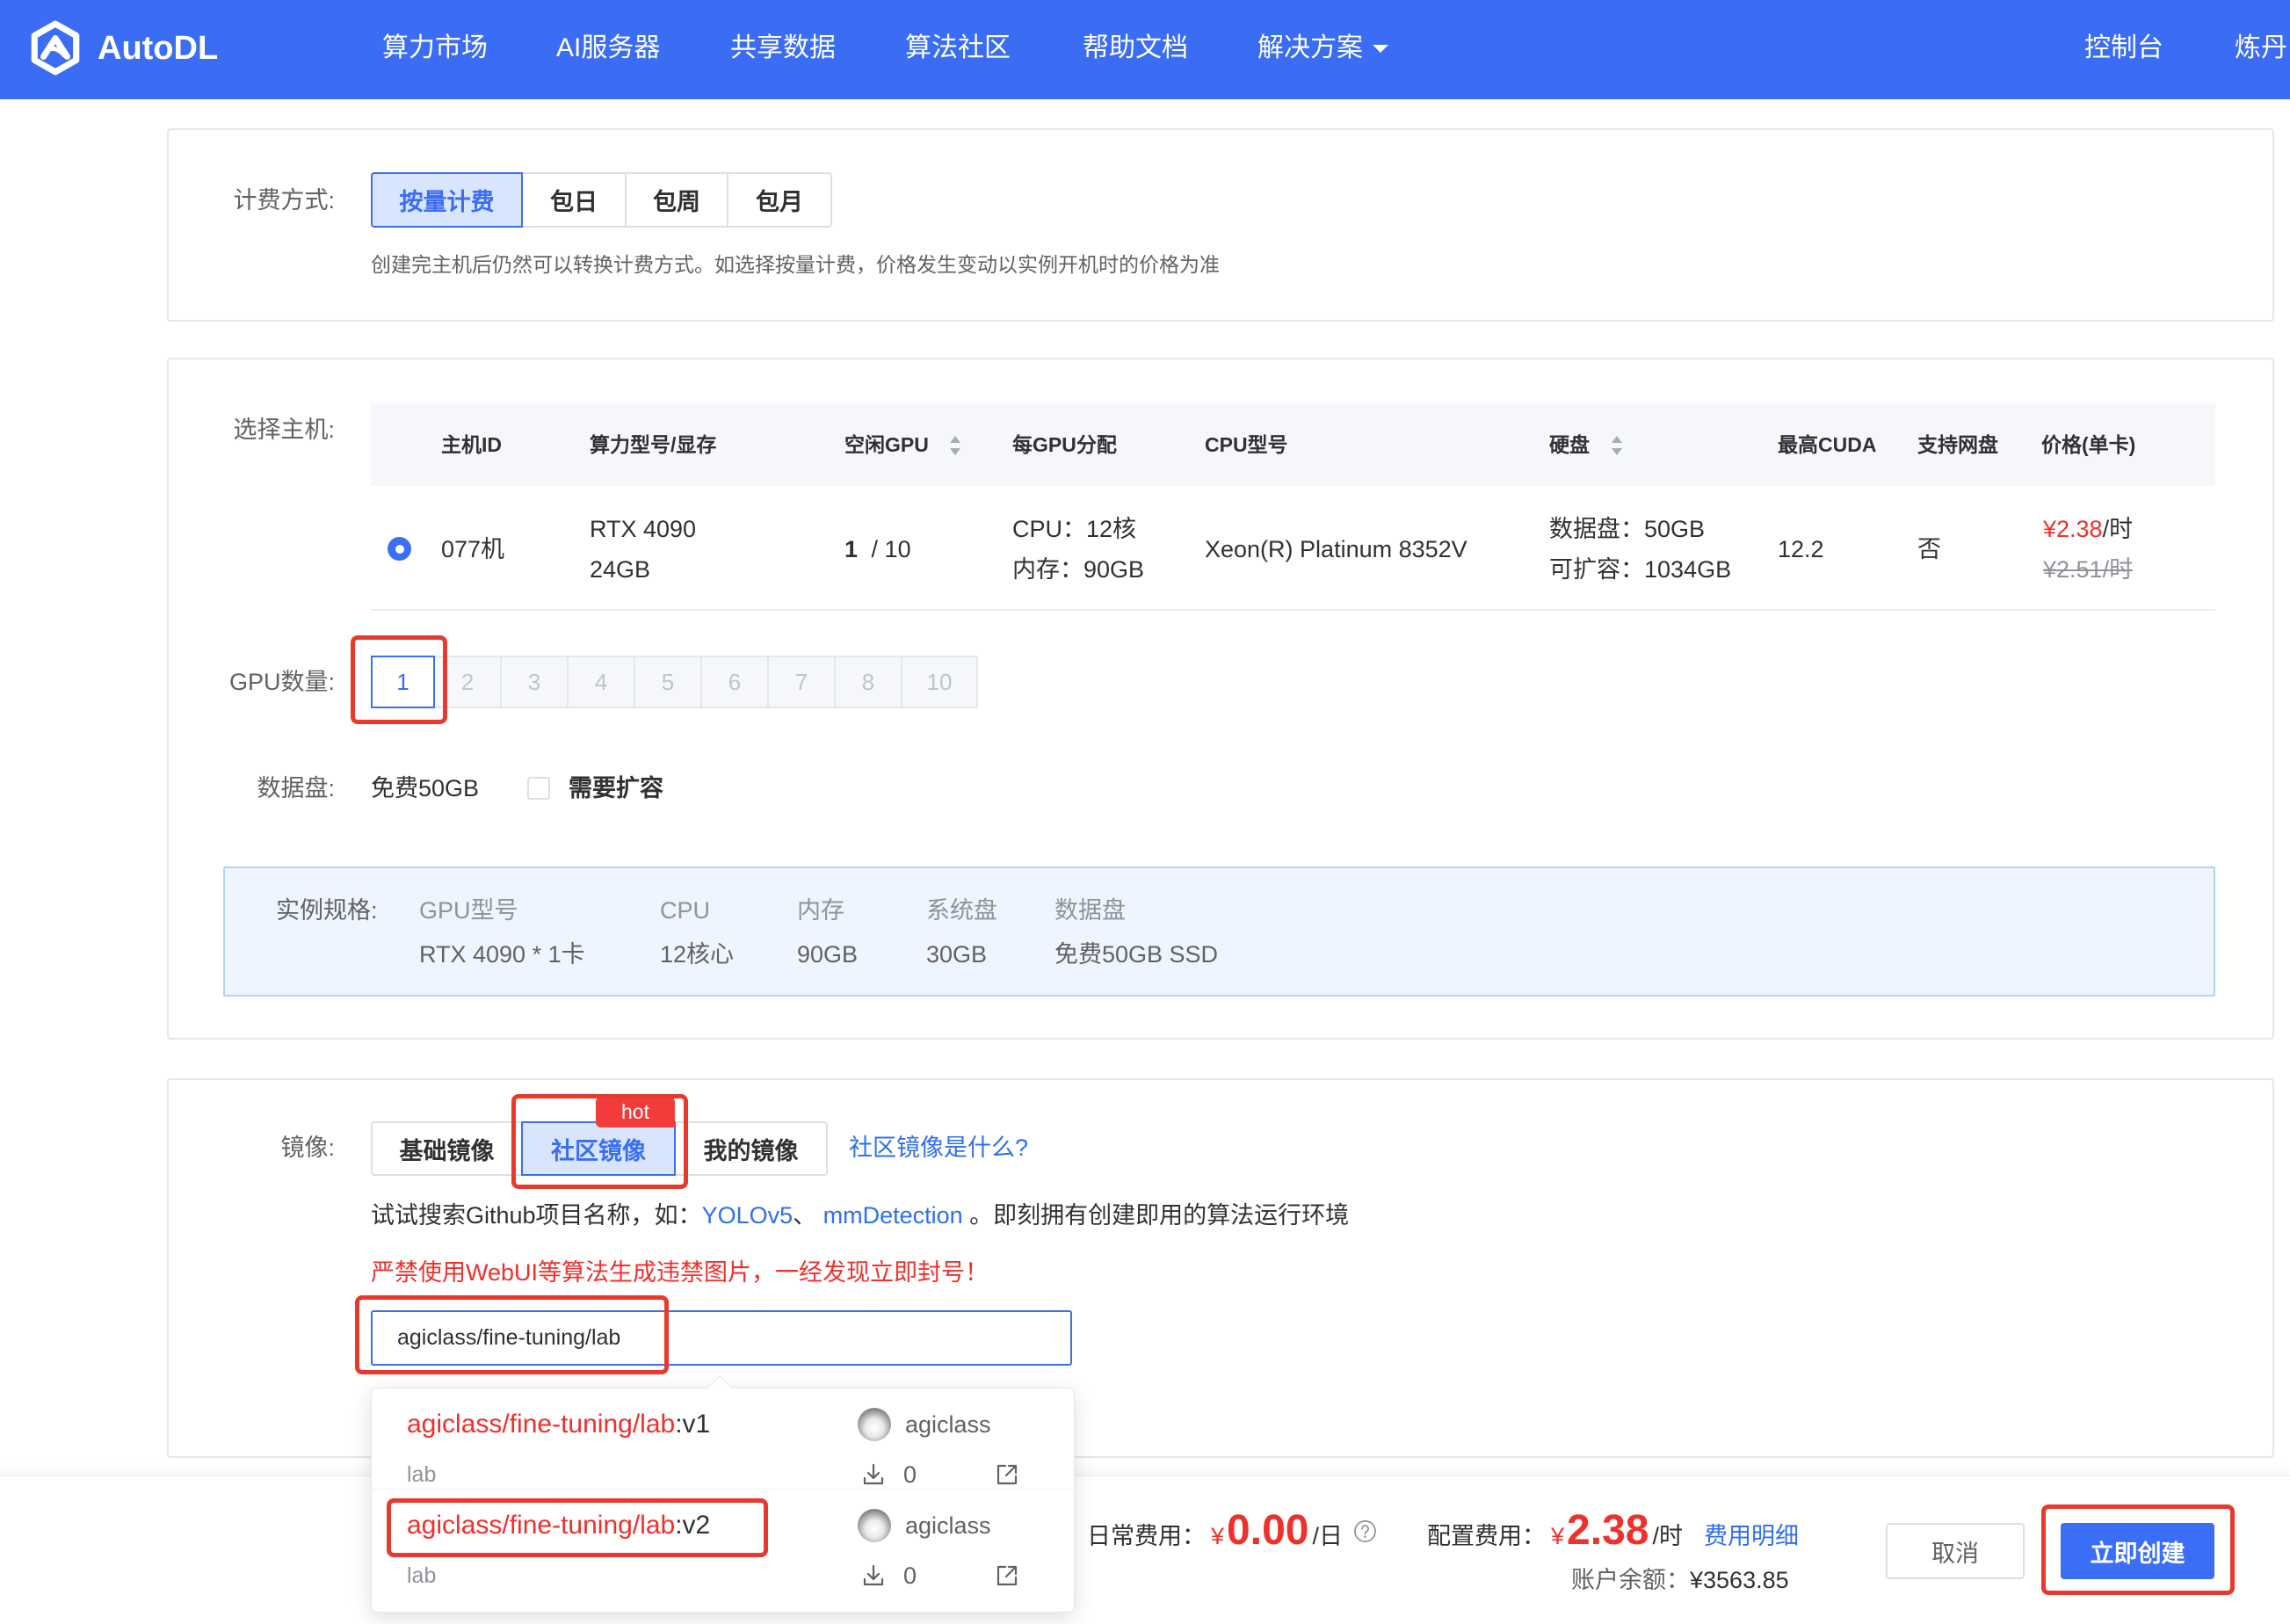 The width and height of the screenshot is (2290, 1624). I want to click on column-per-gpu-allocation: 每GPU分配, so click(1064, 444).